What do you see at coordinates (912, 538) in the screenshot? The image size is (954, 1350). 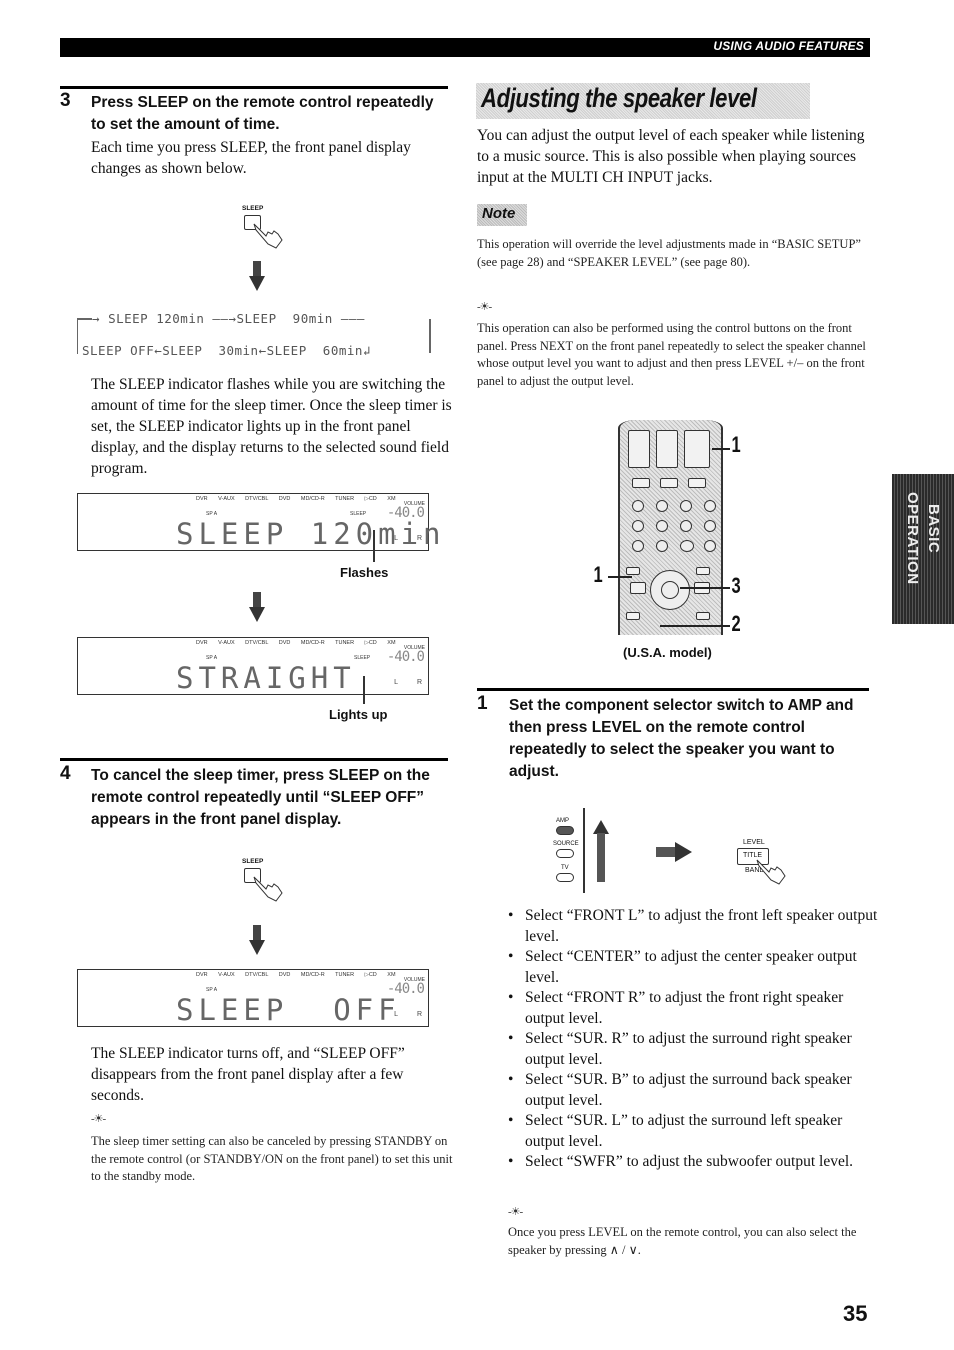 I see `side-tab-line2: OPERATION` at bounding box center [912, 538].